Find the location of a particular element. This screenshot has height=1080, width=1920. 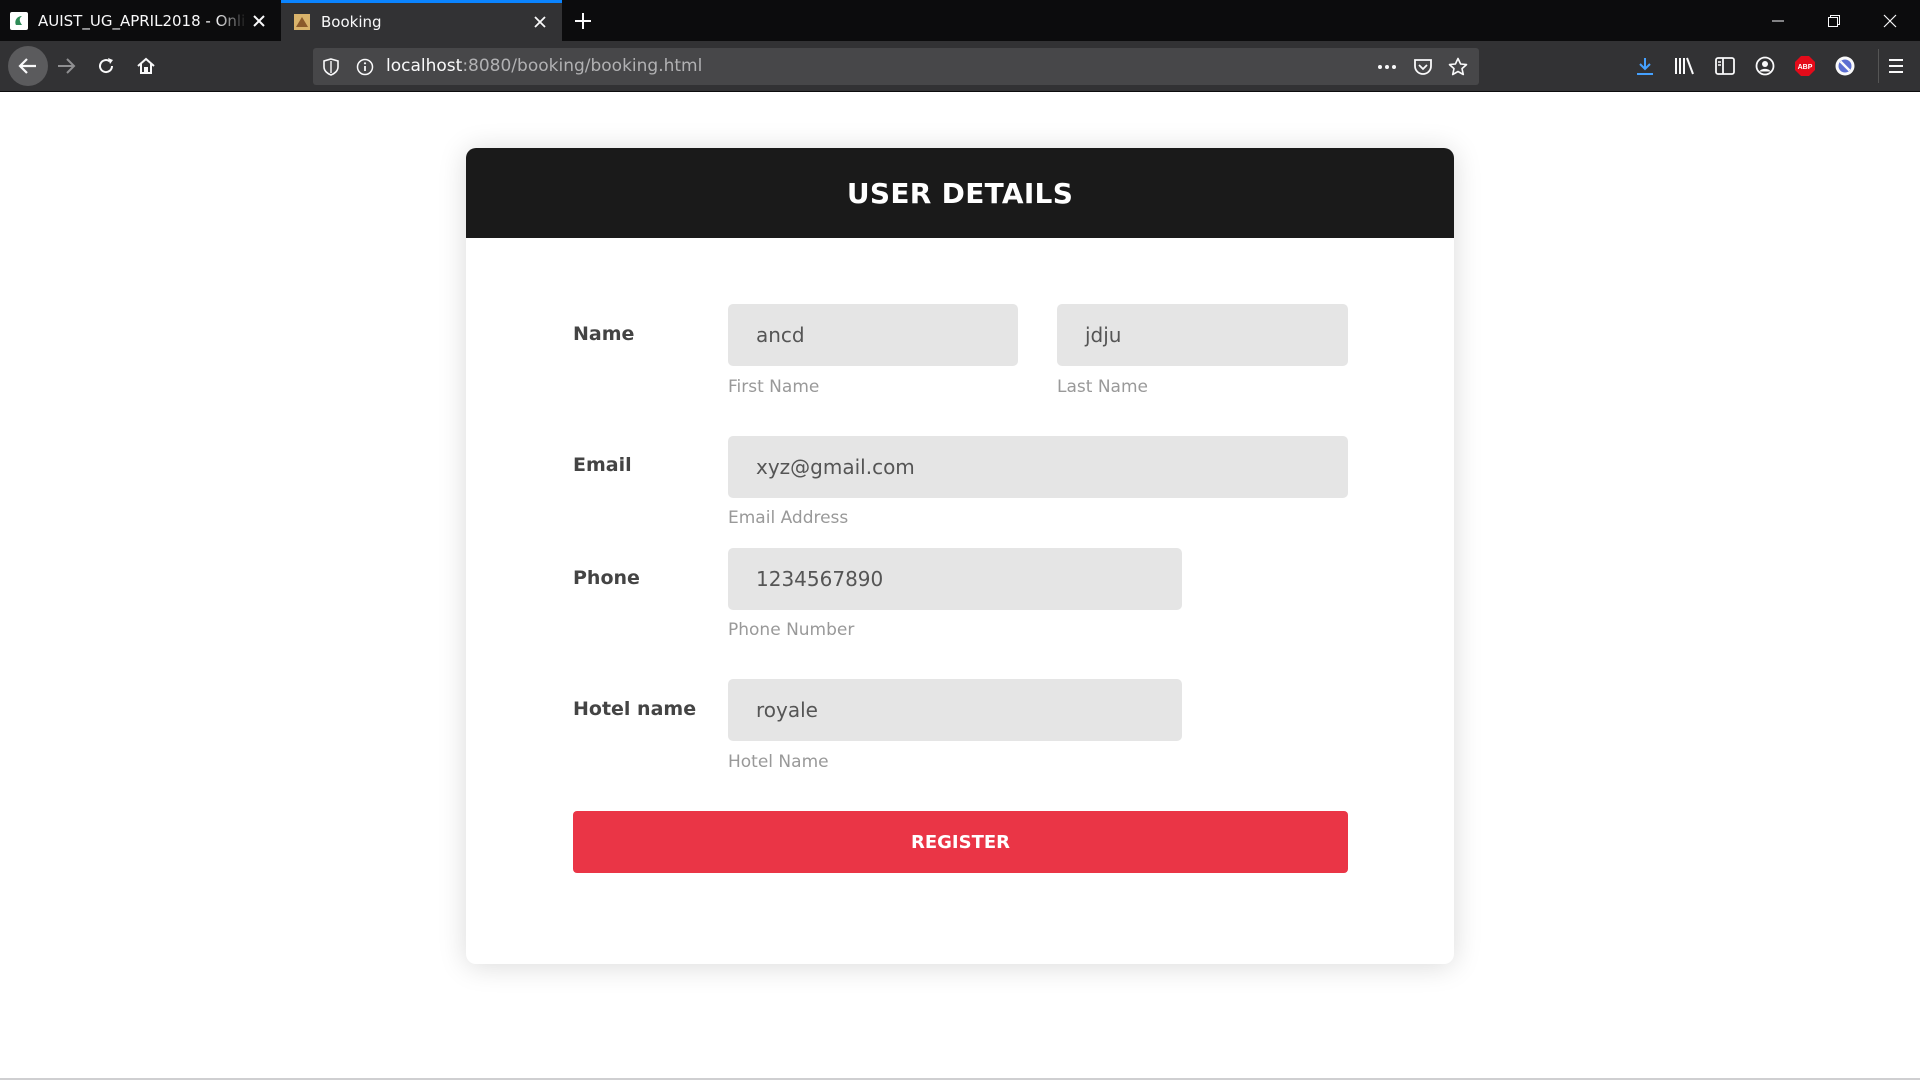

navigation-toolbar: localhost:8080/booking/booking.html ABP is located at coordinates (960, 66).